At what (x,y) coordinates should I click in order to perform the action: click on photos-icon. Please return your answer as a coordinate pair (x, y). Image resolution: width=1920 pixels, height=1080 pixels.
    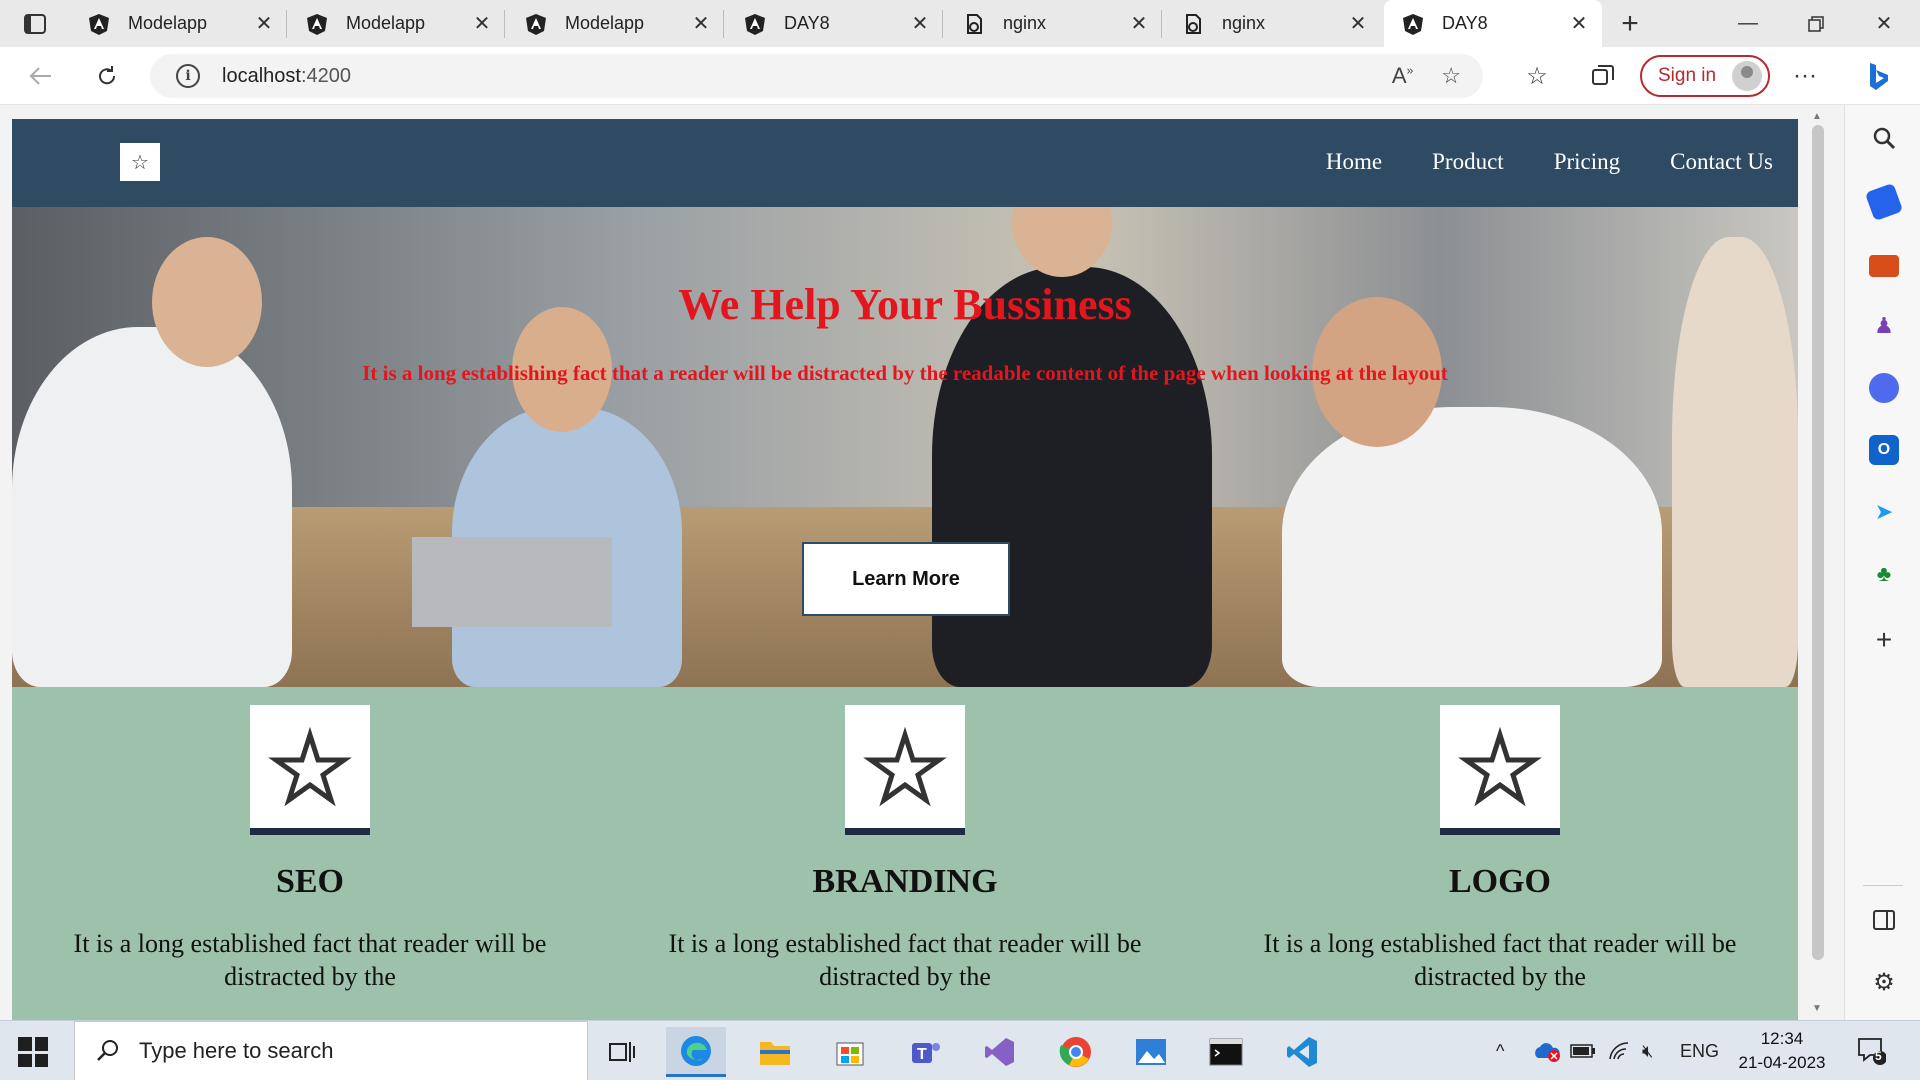
    Looking at the image, I should click on (1151, 1052).